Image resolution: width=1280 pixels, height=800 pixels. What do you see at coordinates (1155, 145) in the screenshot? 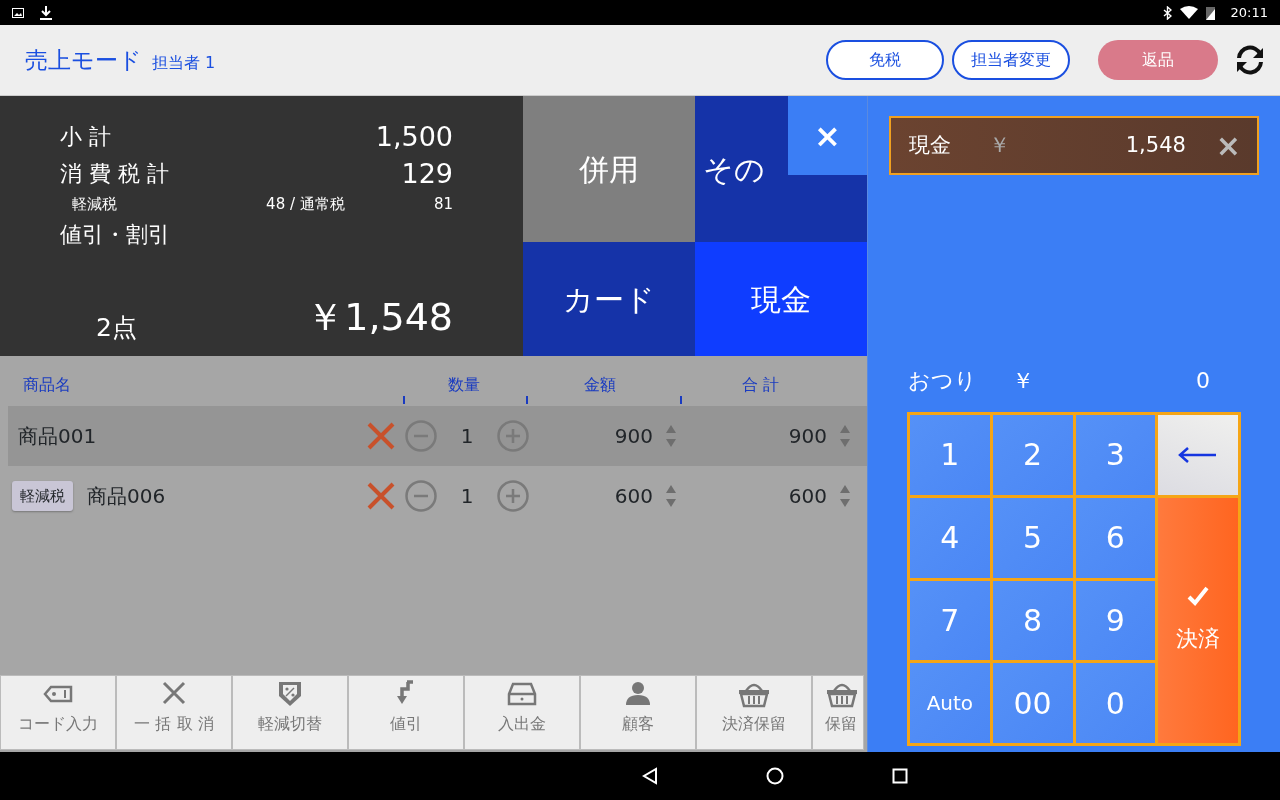
I see `payment-amount: 1,548` at bounding box center [1155, 145].